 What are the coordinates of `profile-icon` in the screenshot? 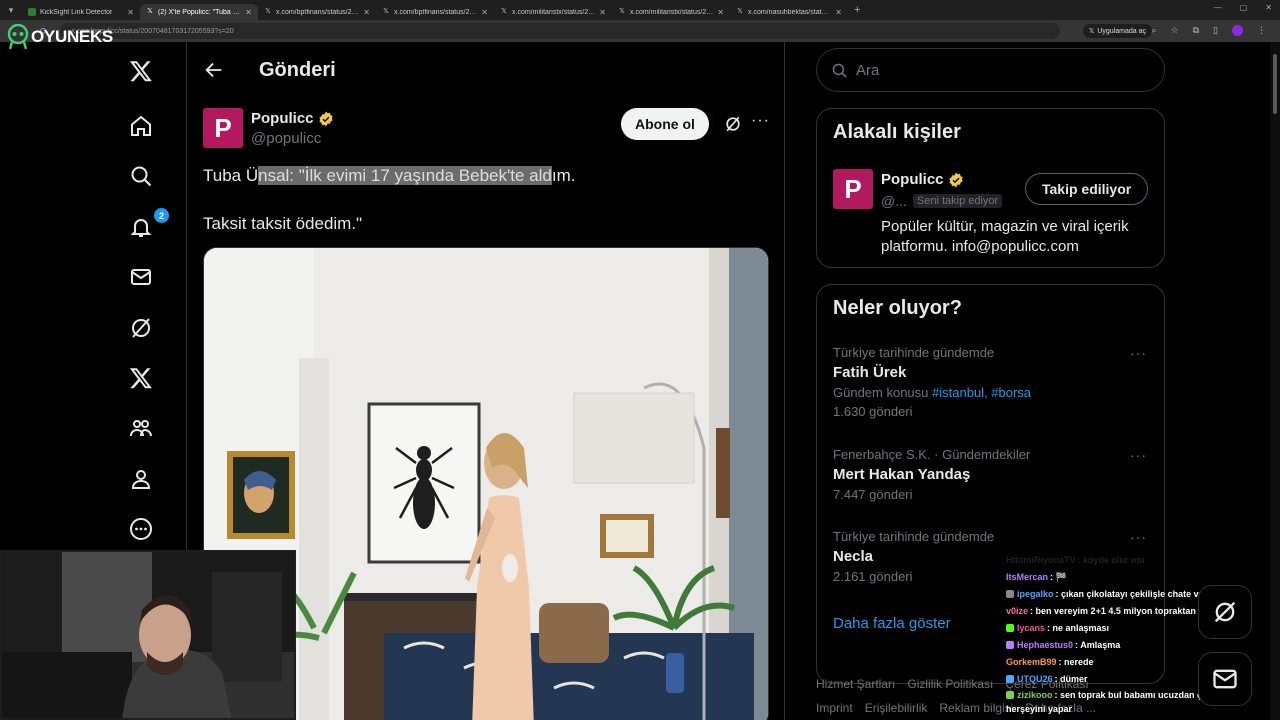 It's located at (141, 479).